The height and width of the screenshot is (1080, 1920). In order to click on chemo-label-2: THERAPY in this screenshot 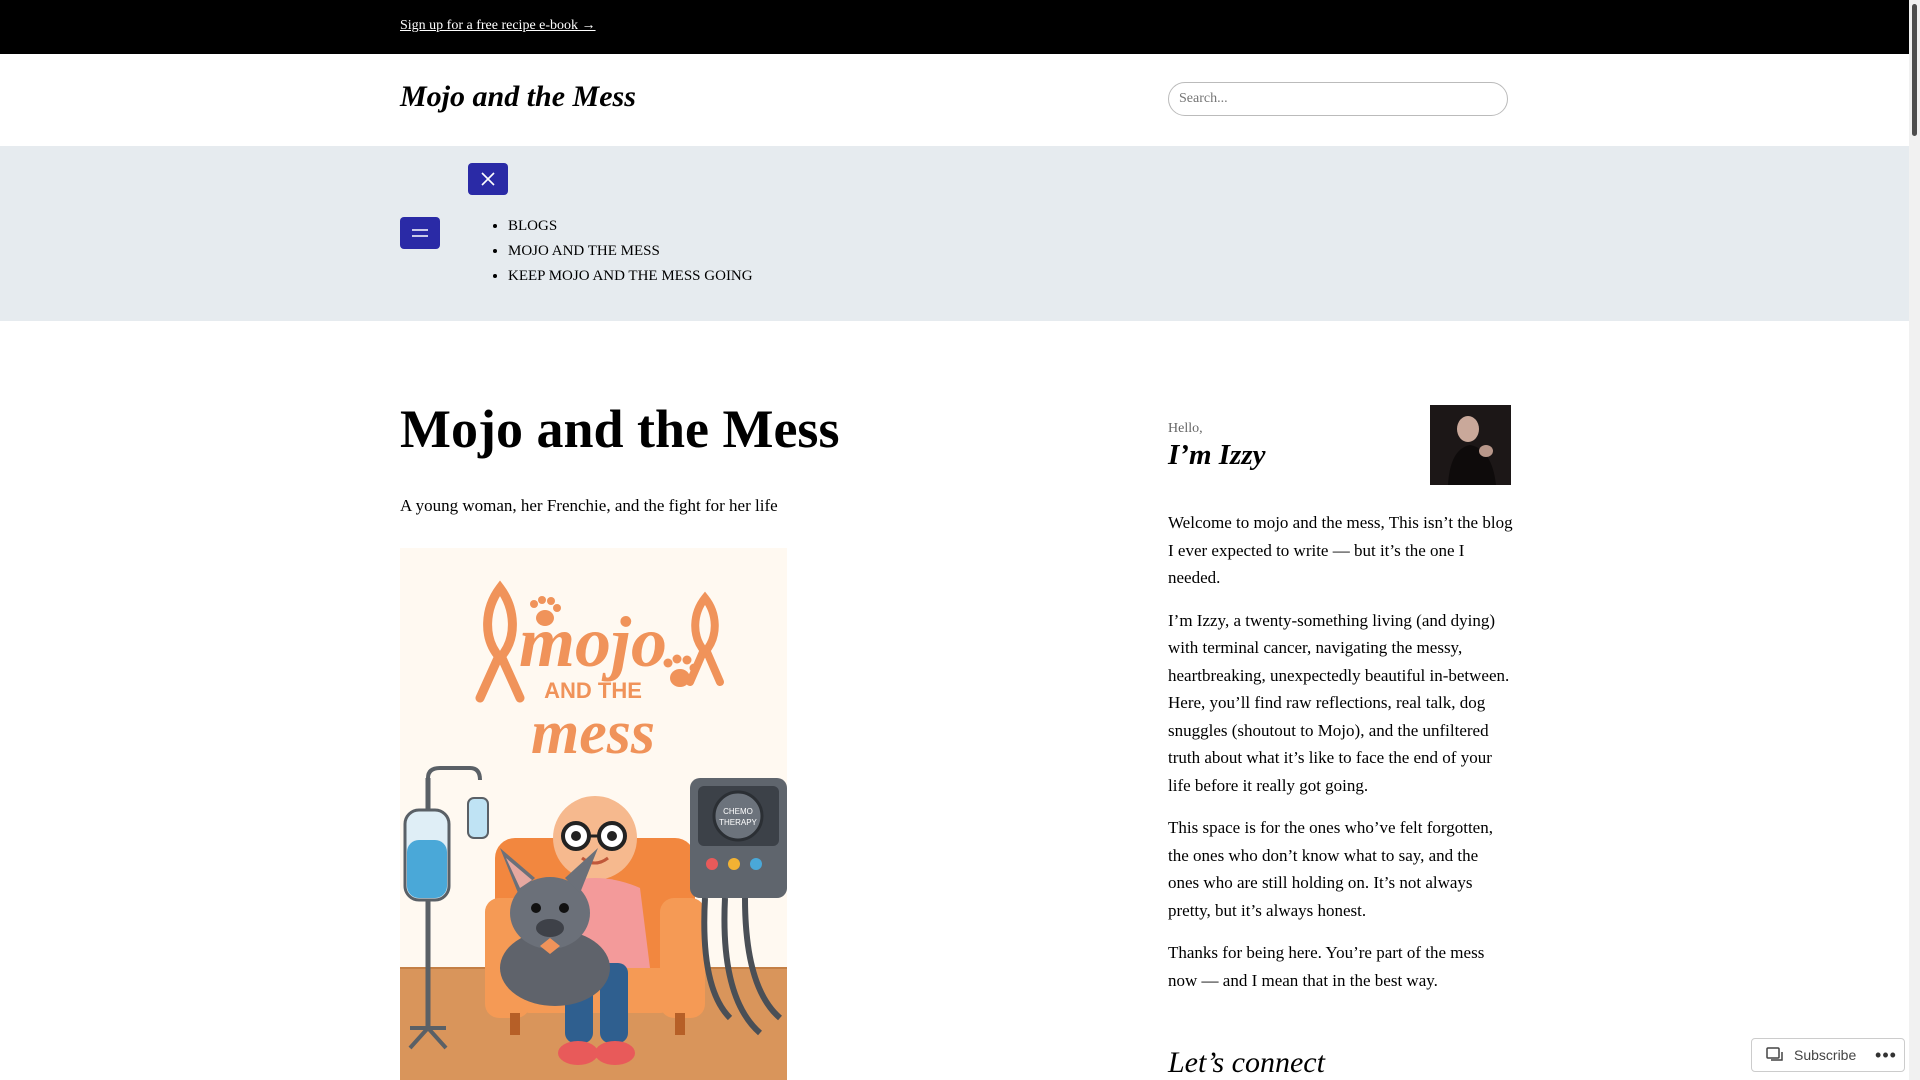, I will do `click(738, 822)`.